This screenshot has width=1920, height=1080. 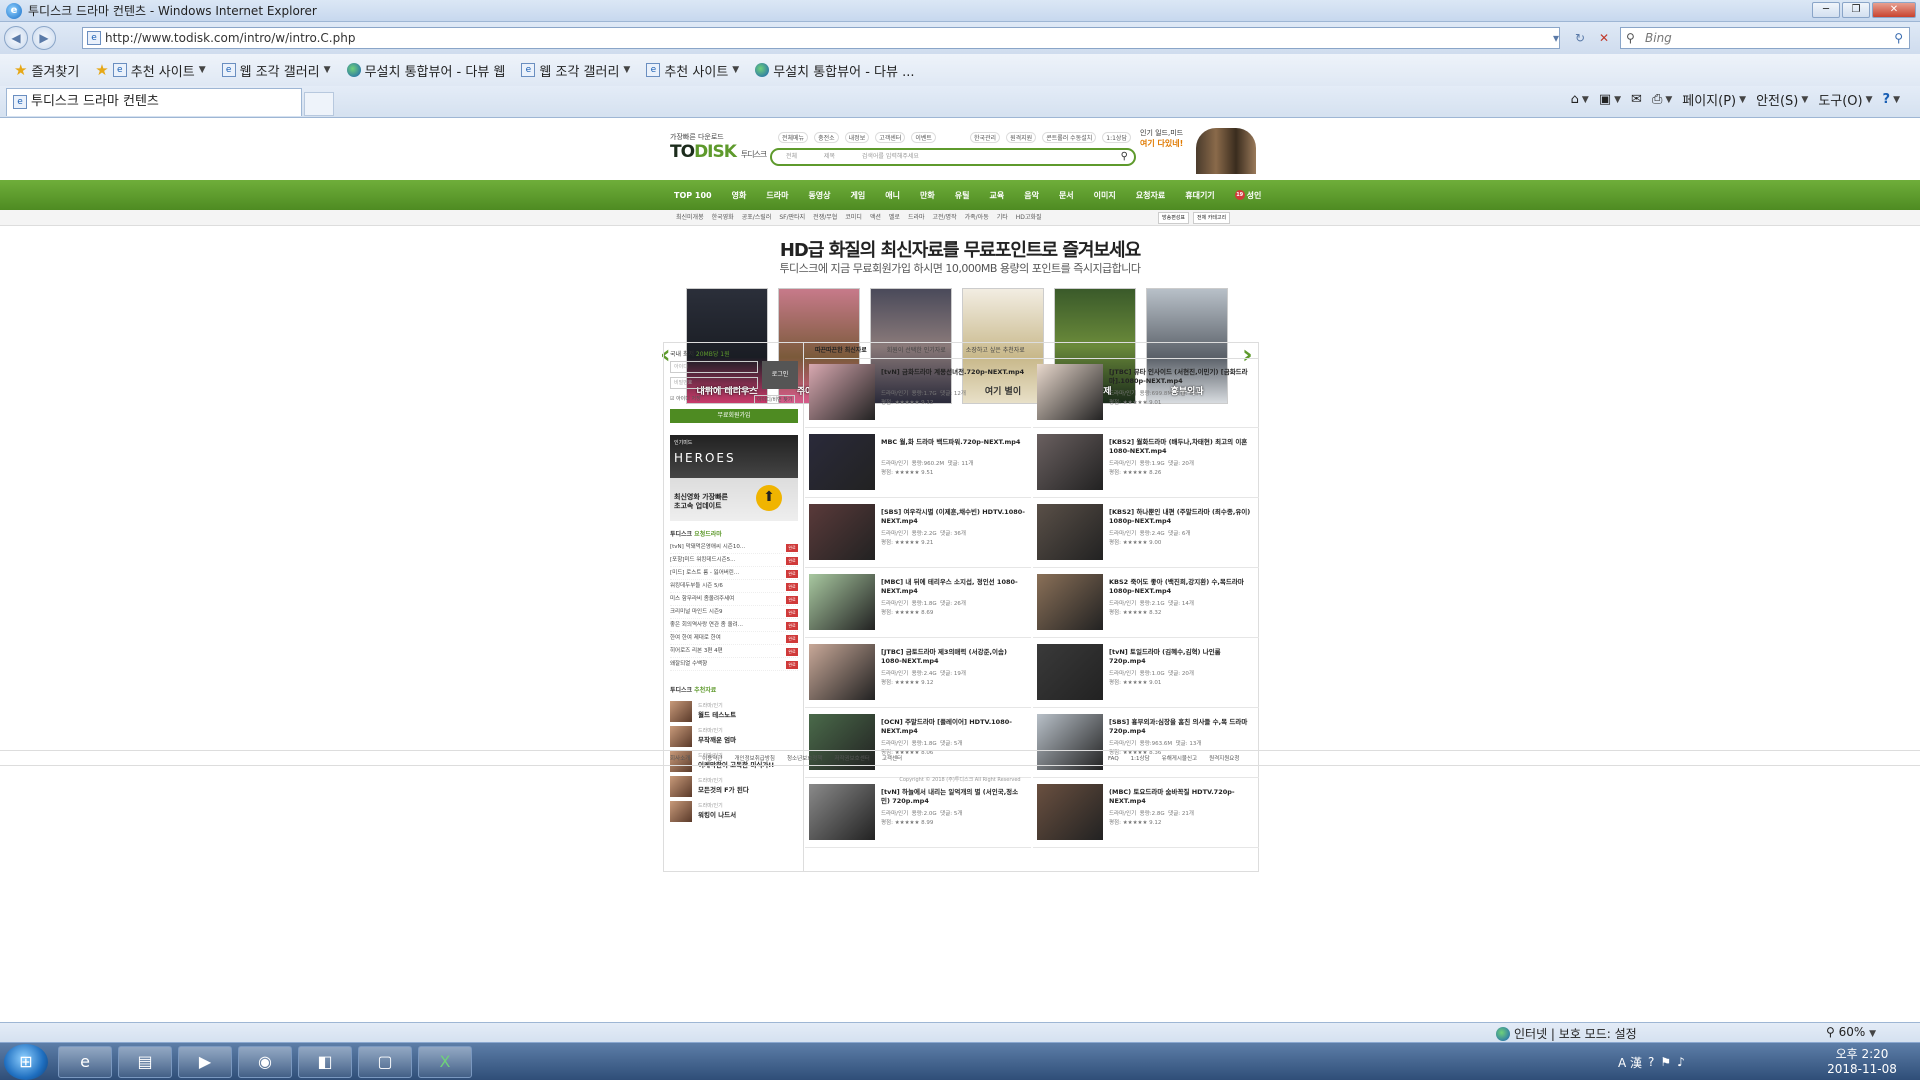 I want to click on request-item: 히어로즈 리본 3편 4편 완료, so click(x=734, y=651).